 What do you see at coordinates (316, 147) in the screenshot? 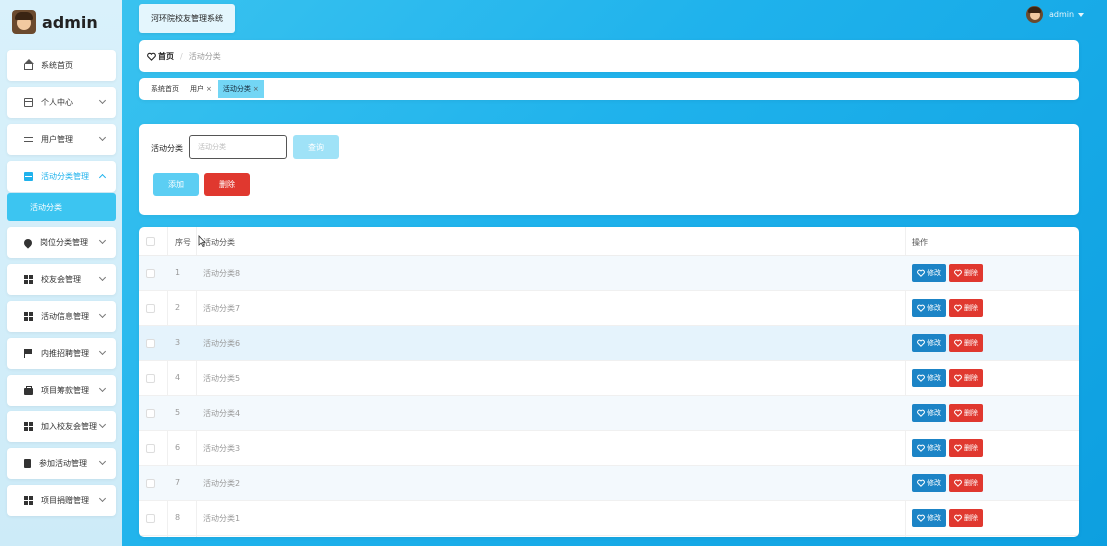
I see `query-button: 查询` at bounding box center [316, 147].